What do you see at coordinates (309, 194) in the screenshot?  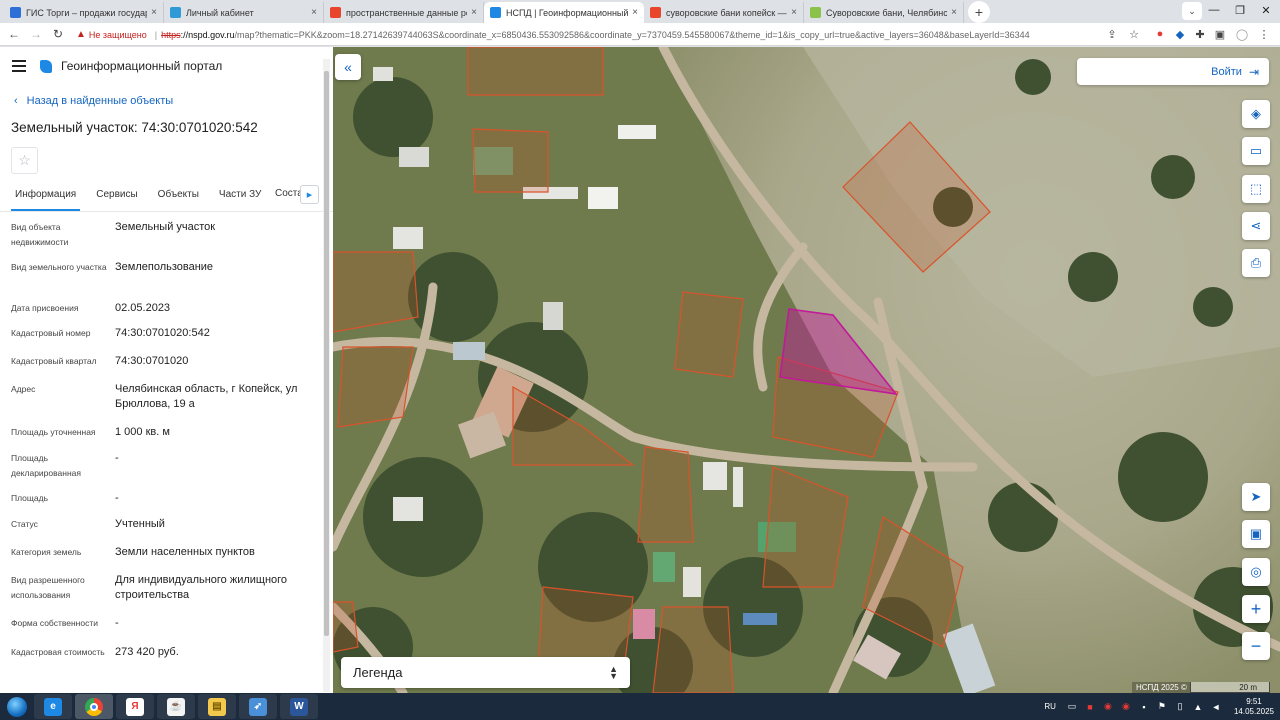 I see `tabs-scroll-right-icon: ▶` at bounding box center [309, 194].